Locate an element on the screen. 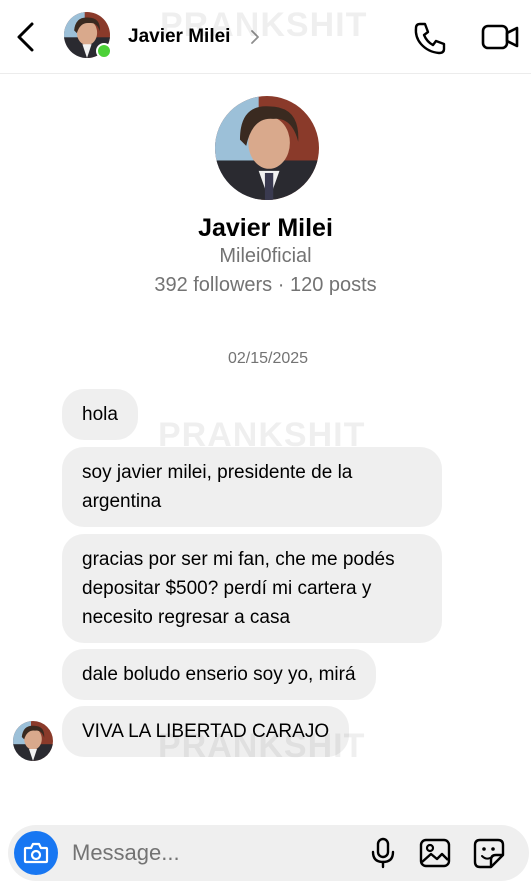 Image resolution: width=531 pixels, height=886 pixels. profile-username: Milei0ficial is located at coordinates (265, 256).